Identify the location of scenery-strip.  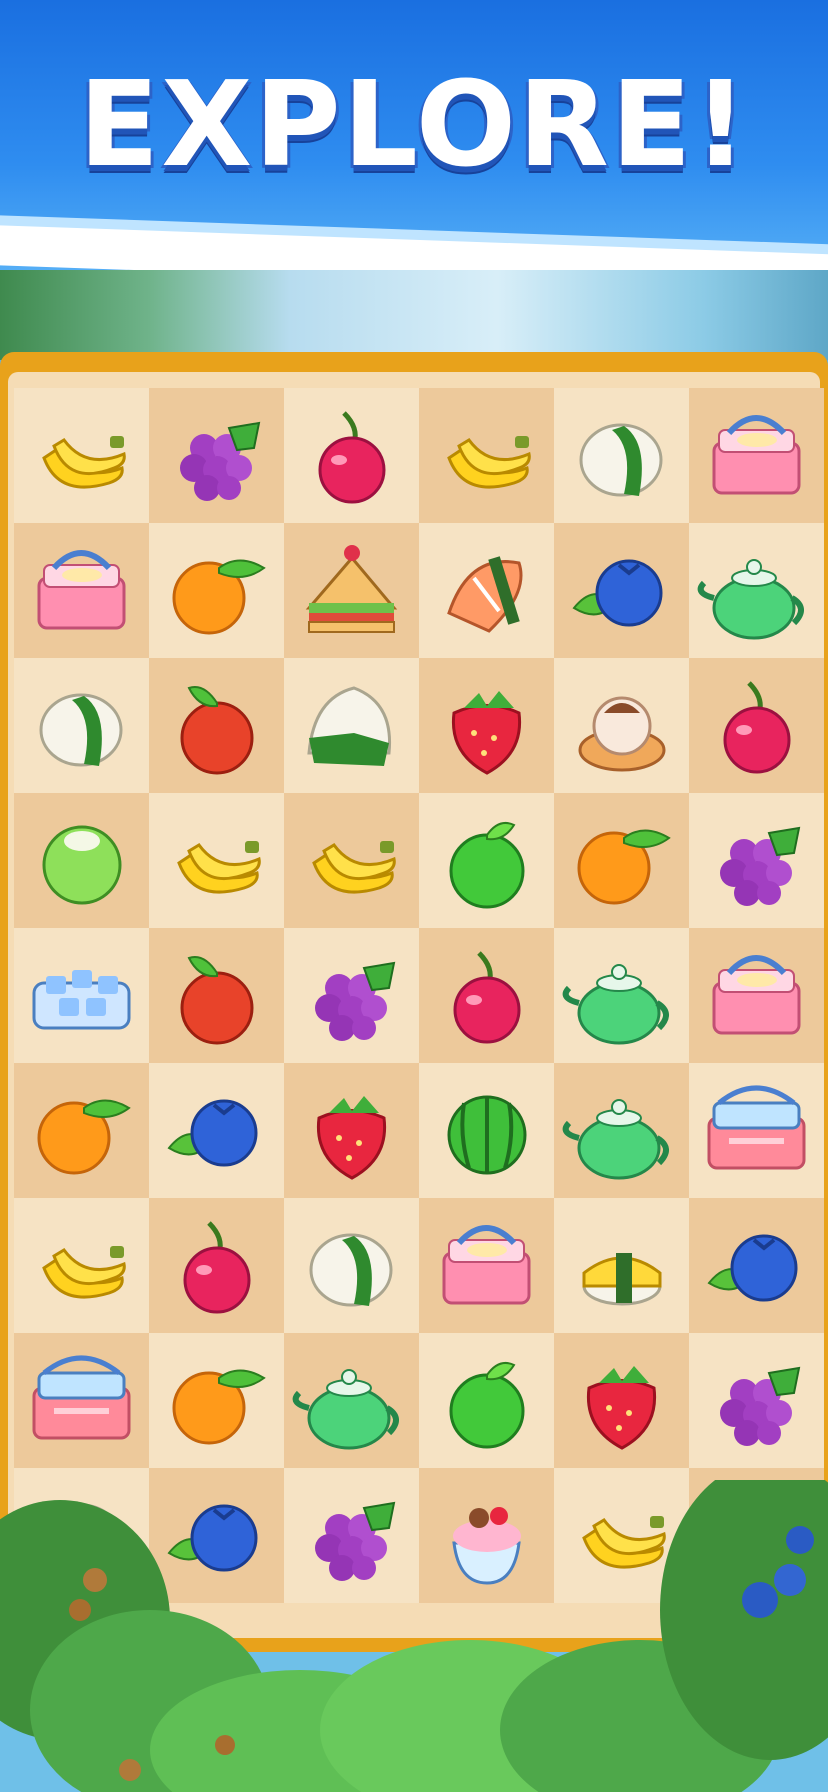
(414, 315).